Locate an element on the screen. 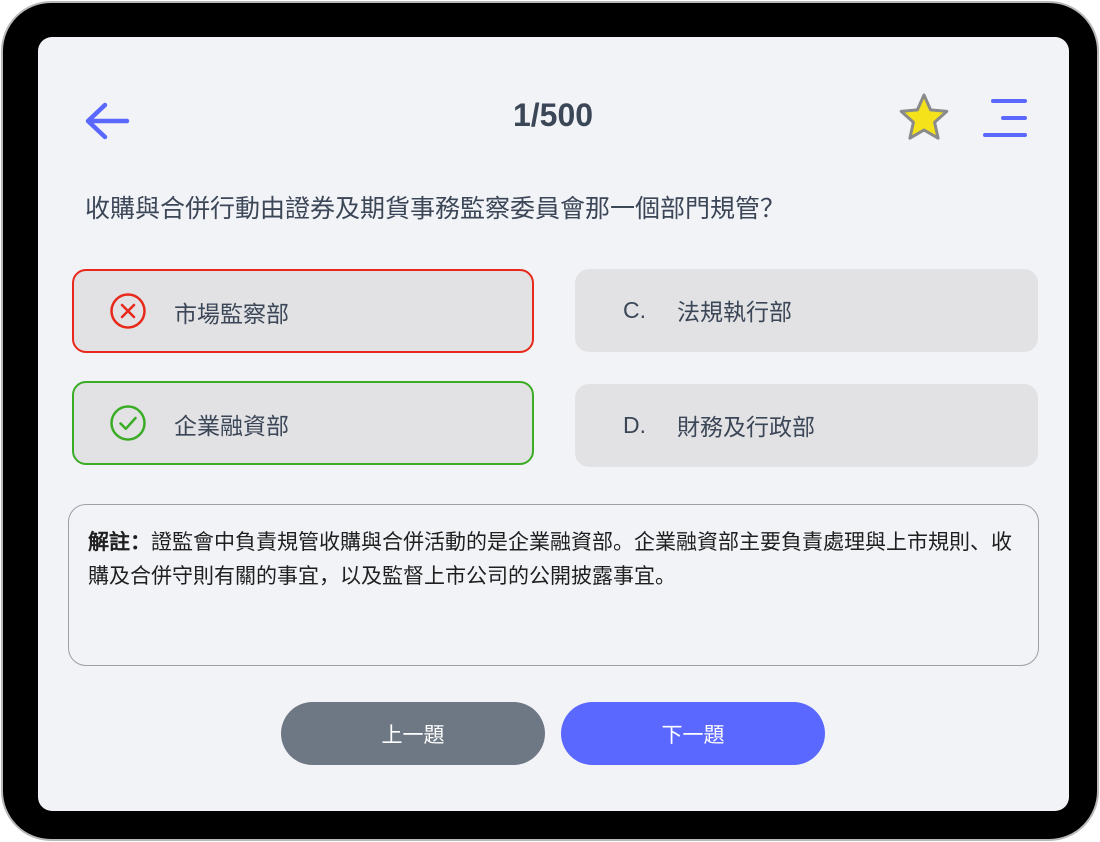 This screenshot has height=842, width=1100. star-icon is located at coordinates (924, 116).